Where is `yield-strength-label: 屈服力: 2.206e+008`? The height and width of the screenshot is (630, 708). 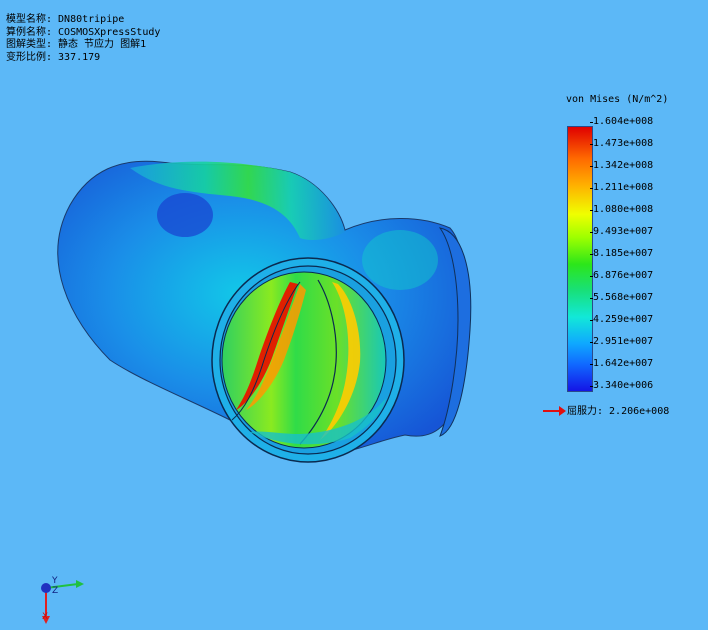 yield-strength-label: 屈服力: 2.206e+008 is located at coordinates (618, 411).